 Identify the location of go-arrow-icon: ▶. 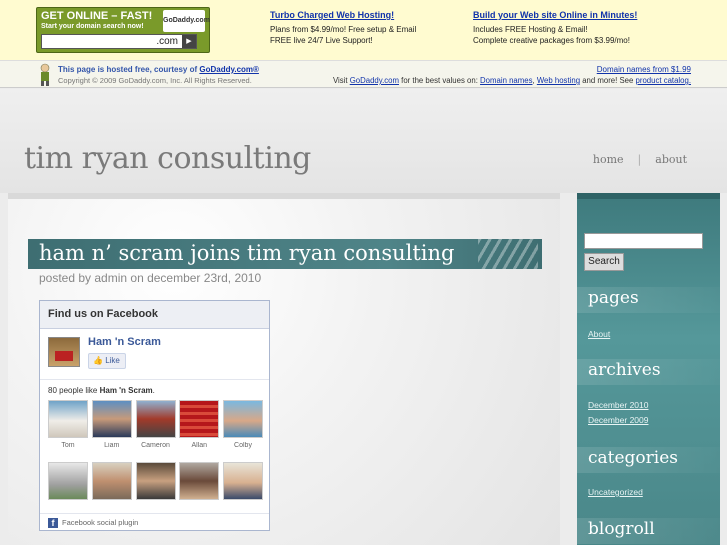
(189, 41).